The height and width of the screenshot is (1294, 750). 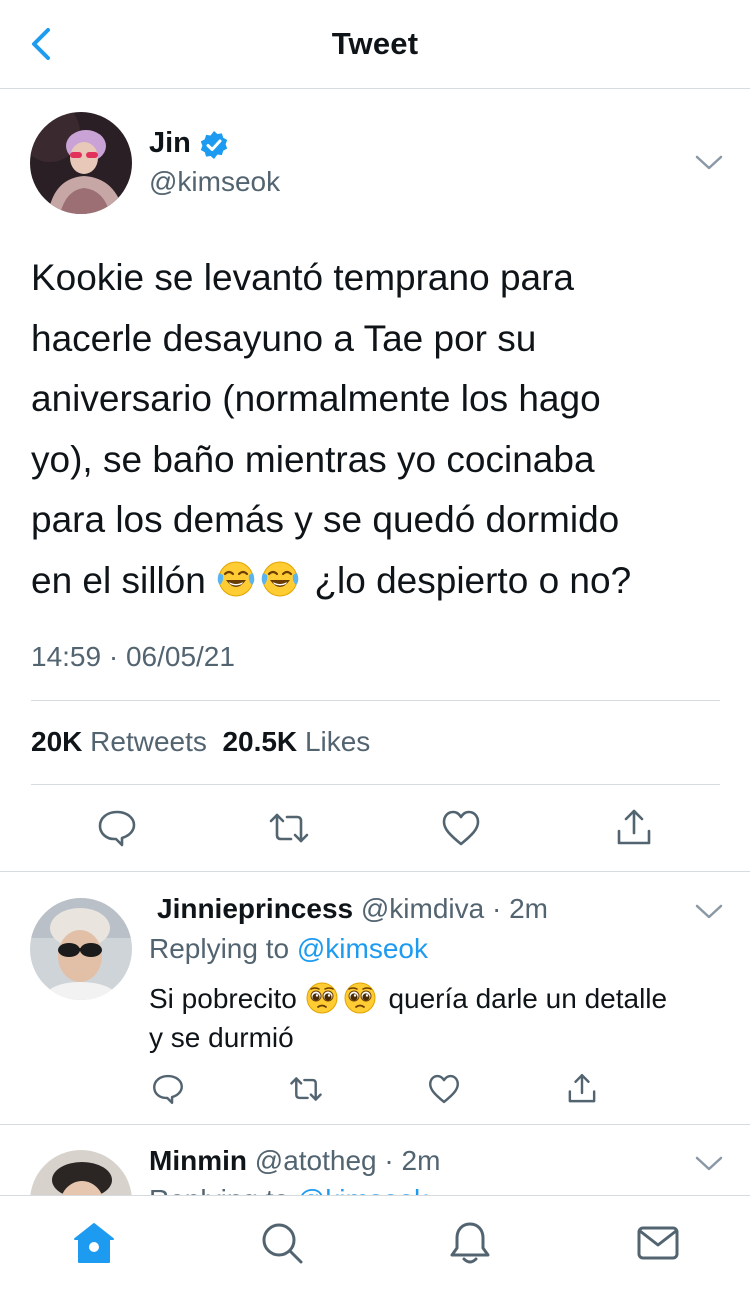 What do you see at coordinates (214, 182) in the screenshot?
I see `author-handle: @kimseok` at bounding box center [214, 182].